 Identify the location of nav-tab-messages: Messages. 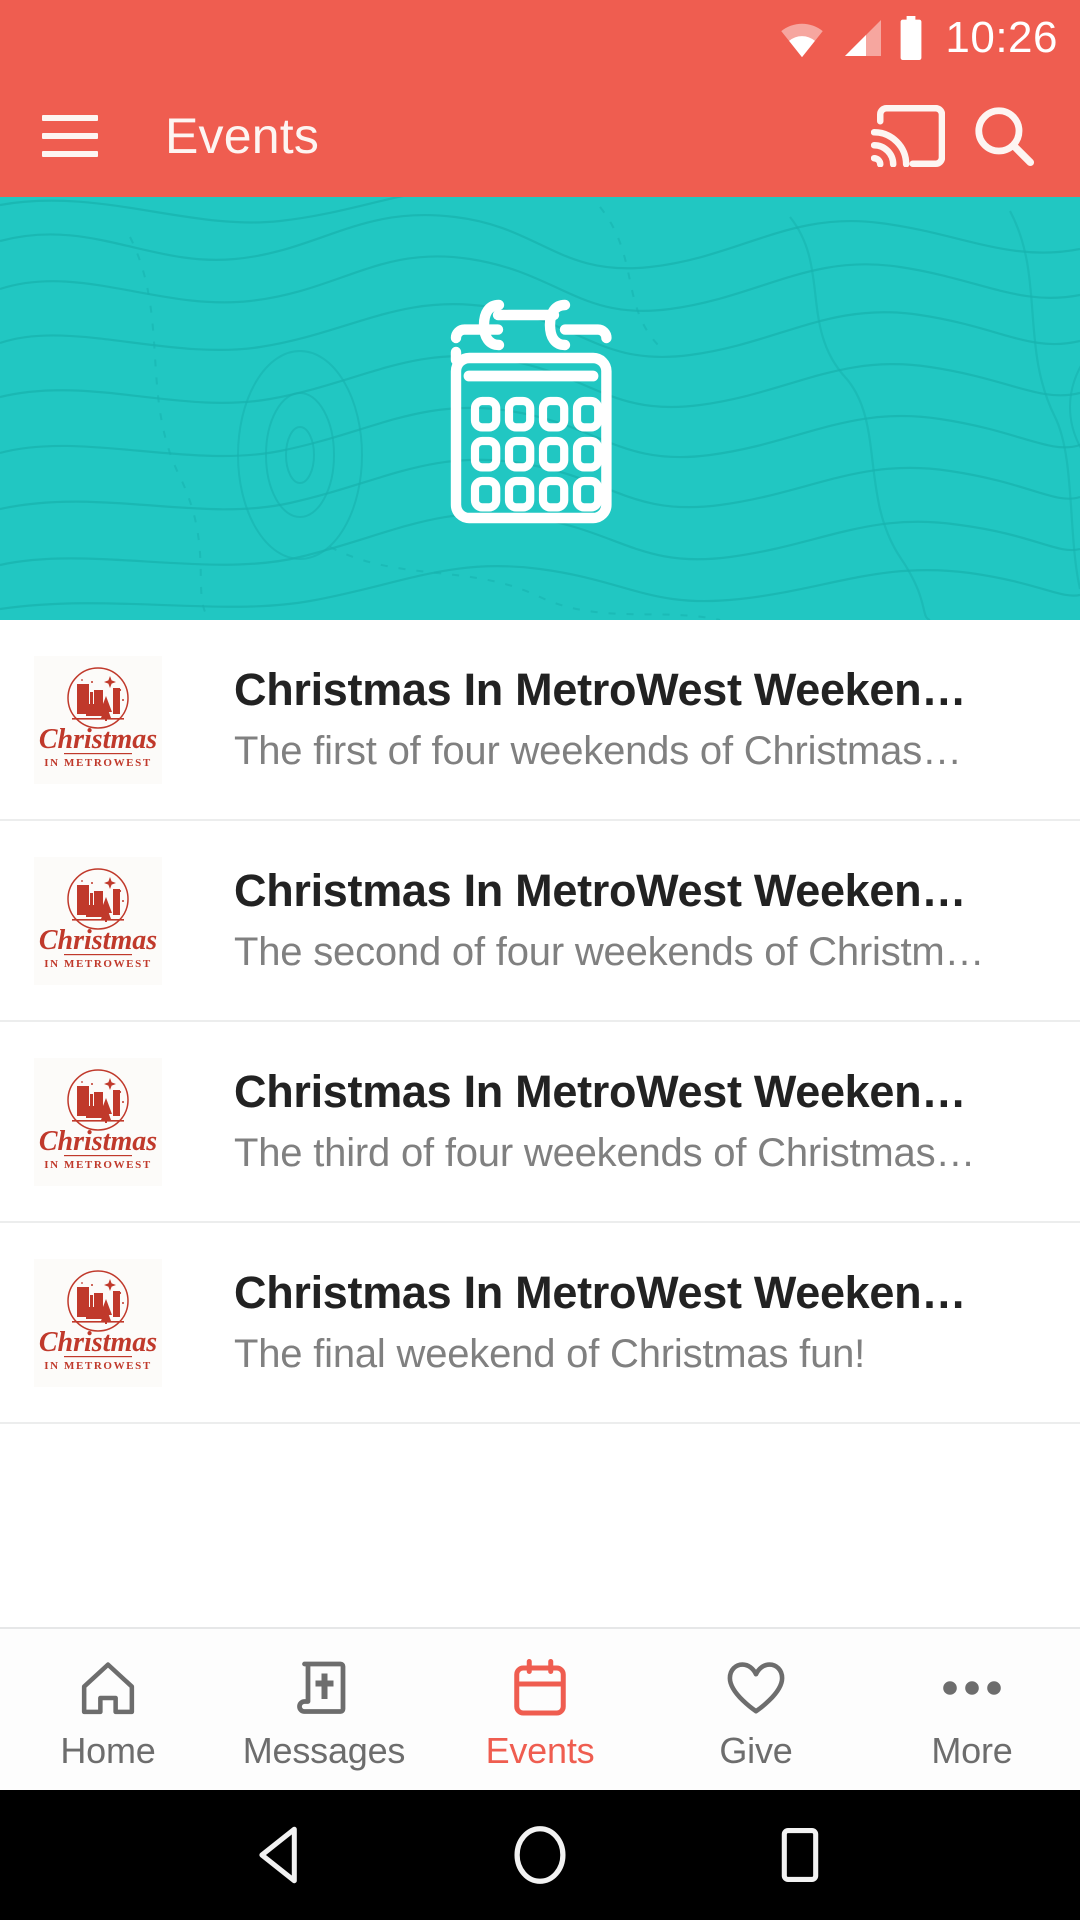
(324, 1709).